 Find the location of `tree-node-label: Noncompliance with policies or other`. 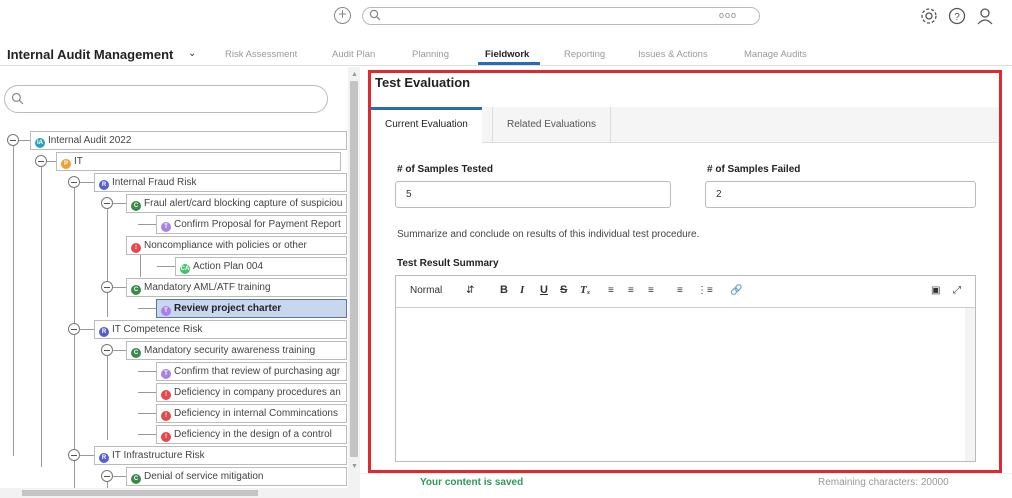

tree-node-label: Noncompliance with policies or other is located at coordinates (225, 245).